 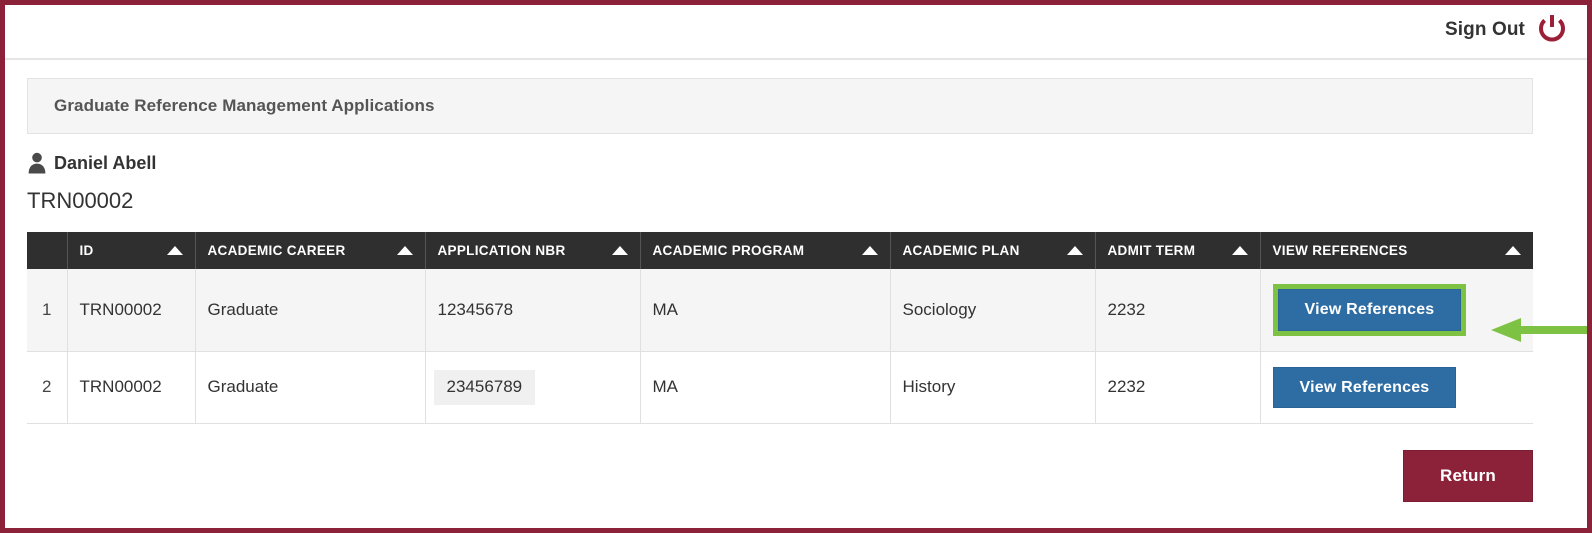 I want to click on col-header-view-references: VIEW REFERENCES, so click(x=1396, y=250).